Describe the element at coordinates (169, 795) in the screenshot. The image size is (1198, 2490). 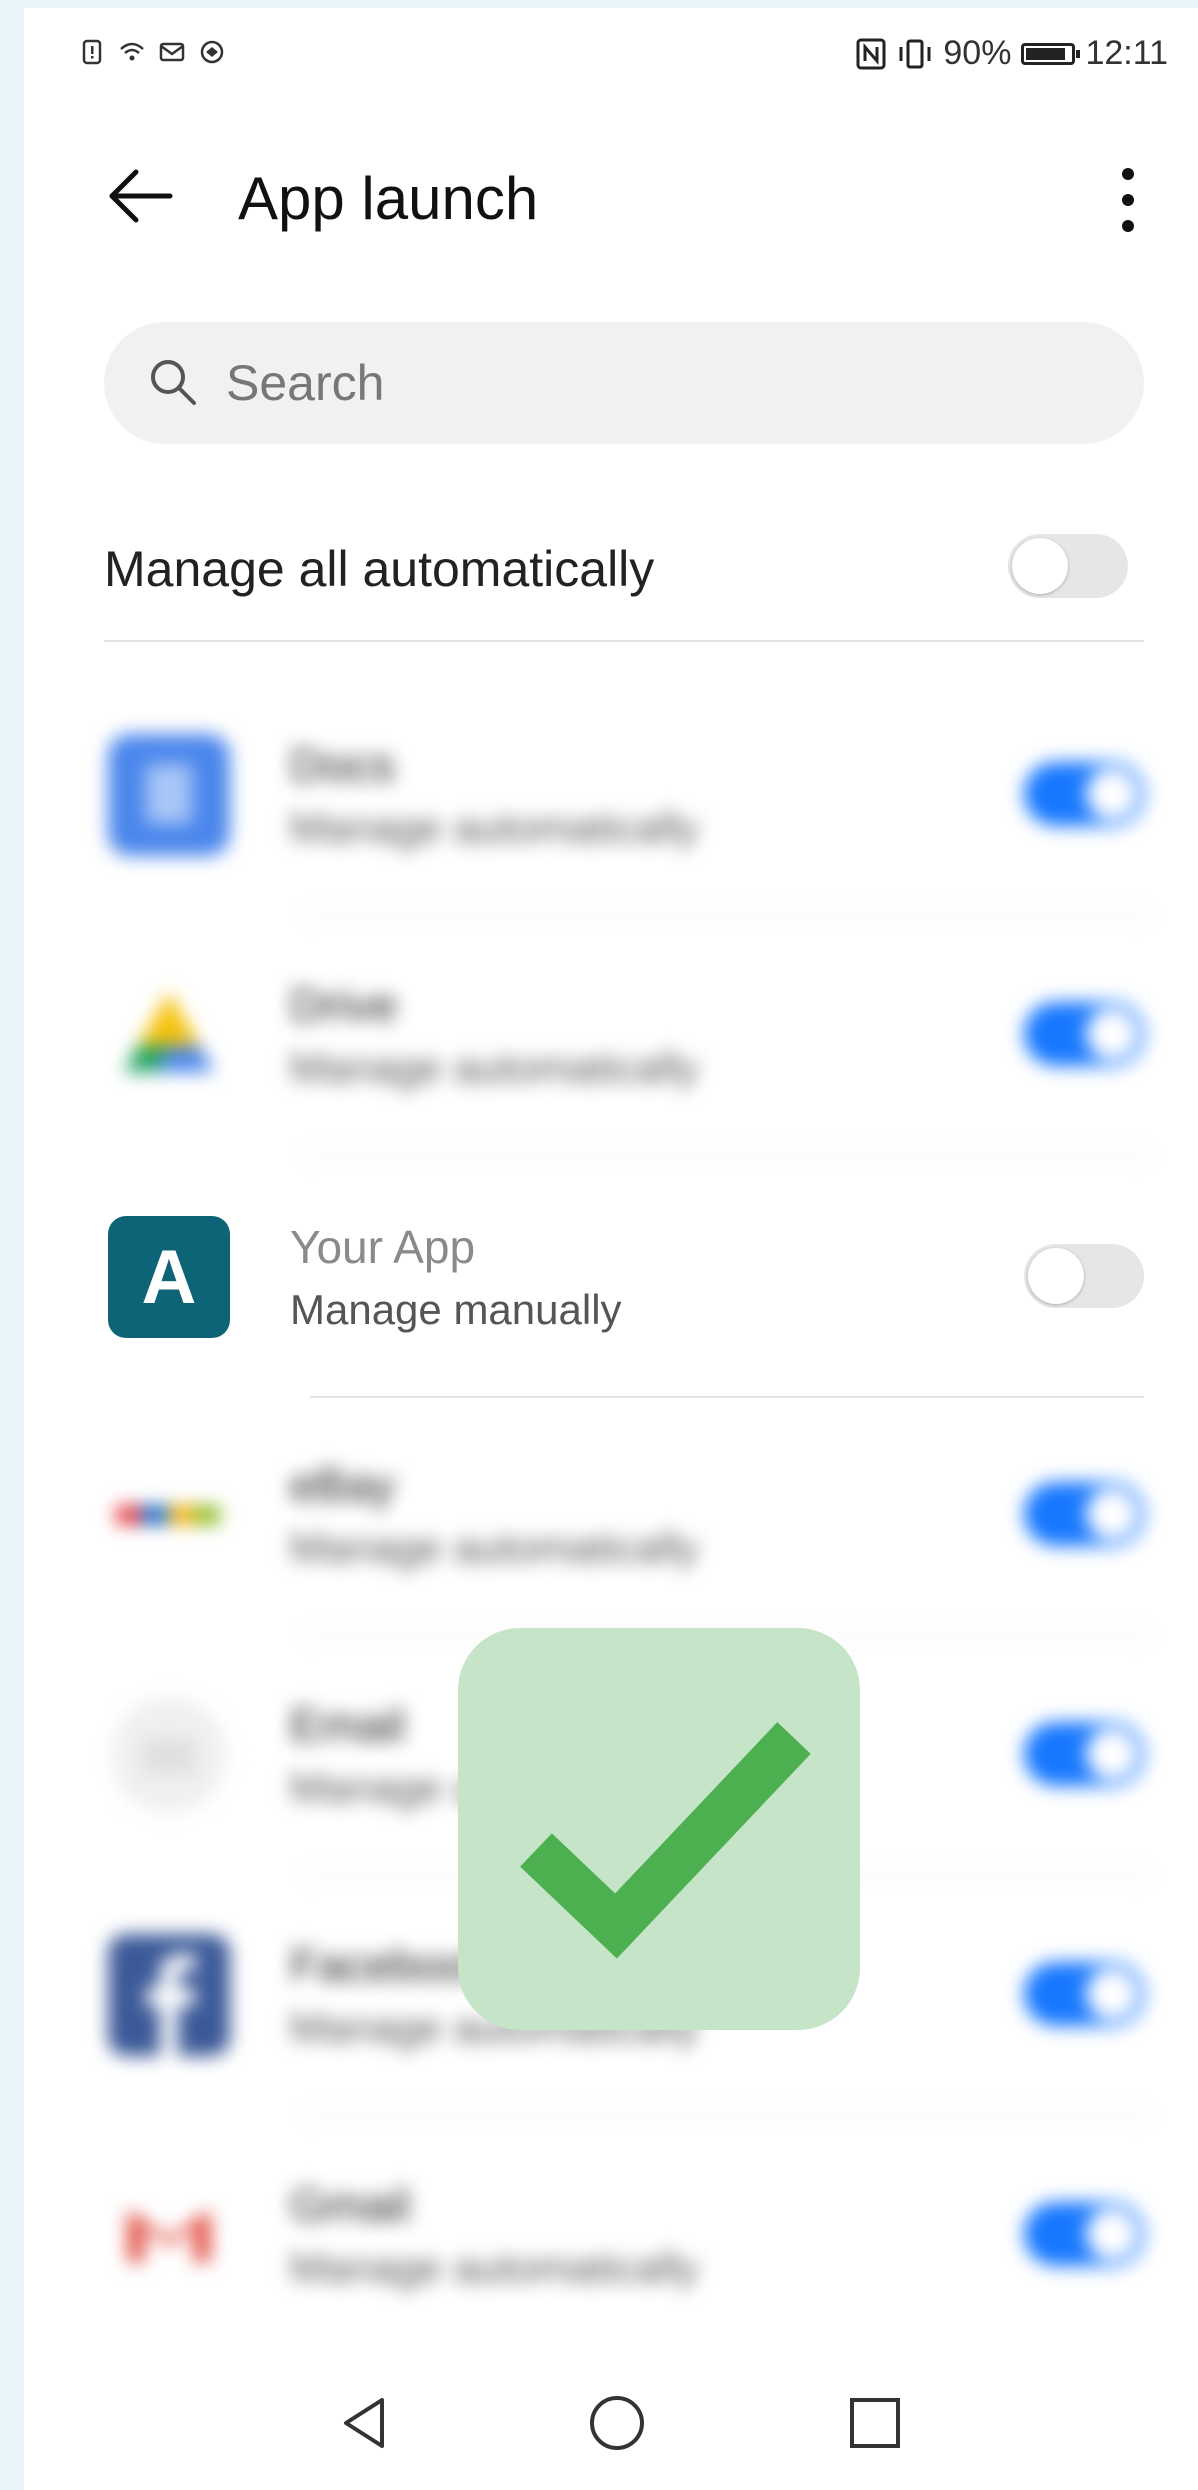
I see `docs-icon` at that location.